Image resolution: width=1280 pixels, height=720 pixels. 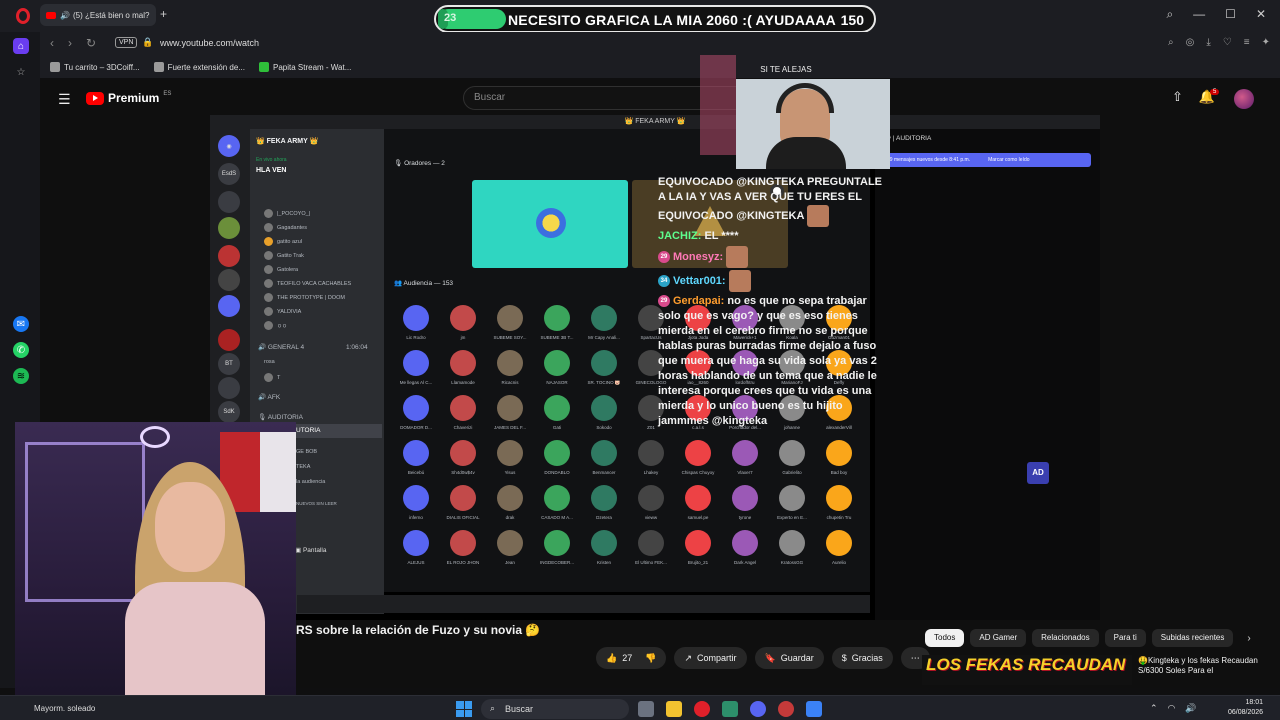 What do you see at coordinates (604, 553) in the screenshot?
I see `audience-member: Kristen` at bounding box center [604, 553].